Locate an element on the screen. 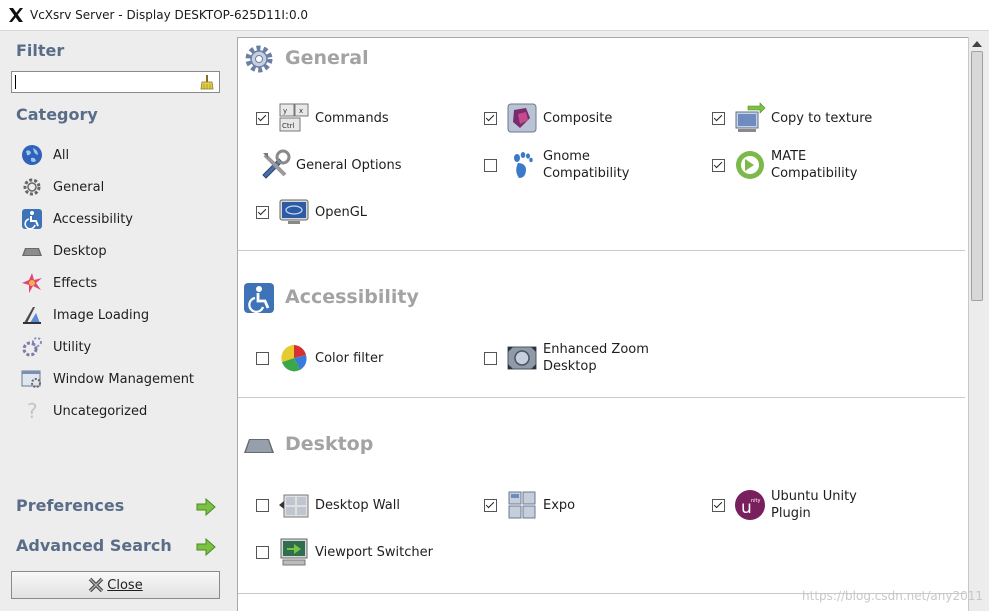 This screenshot has height=611, width=989. plugin-general-options: General Options is located at coordinates (335, 165).